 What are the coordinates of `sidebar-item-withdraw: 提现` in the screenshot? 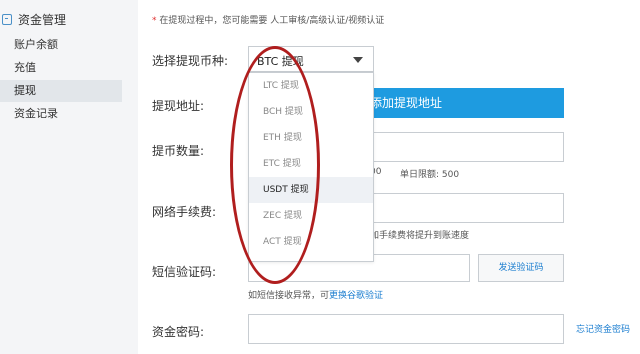 It's located at (61, 91).